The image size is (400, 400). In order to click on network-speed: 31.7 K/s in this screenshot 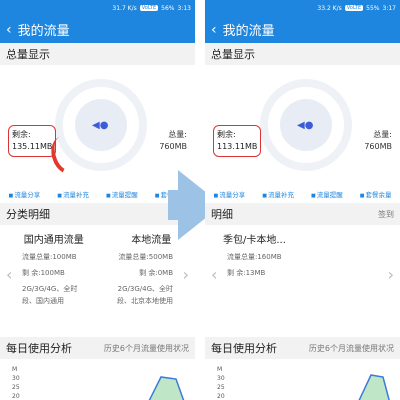, I will do `click(124, 8)`.